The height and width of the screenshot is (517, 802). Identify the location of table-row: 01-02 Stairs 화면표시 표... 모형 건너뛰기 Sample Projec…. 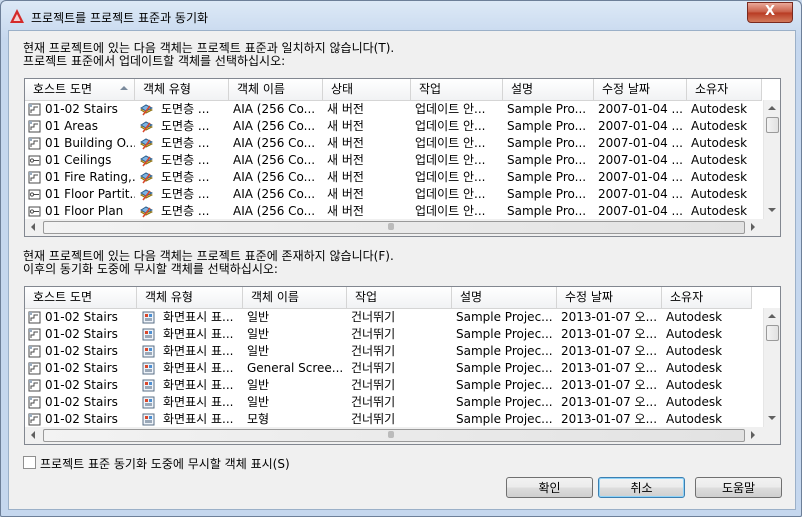
(388, 419).